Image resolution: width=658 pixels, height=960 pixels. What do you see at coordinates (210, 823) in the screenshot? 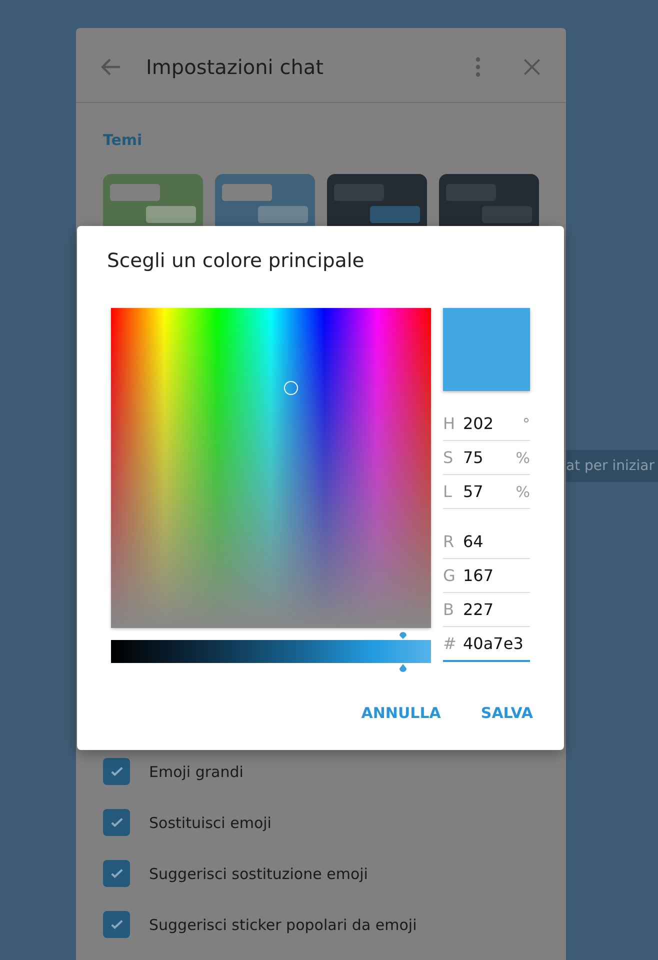
I see `option-label: Sostituisci emoji` at bounding box center [210, 823].